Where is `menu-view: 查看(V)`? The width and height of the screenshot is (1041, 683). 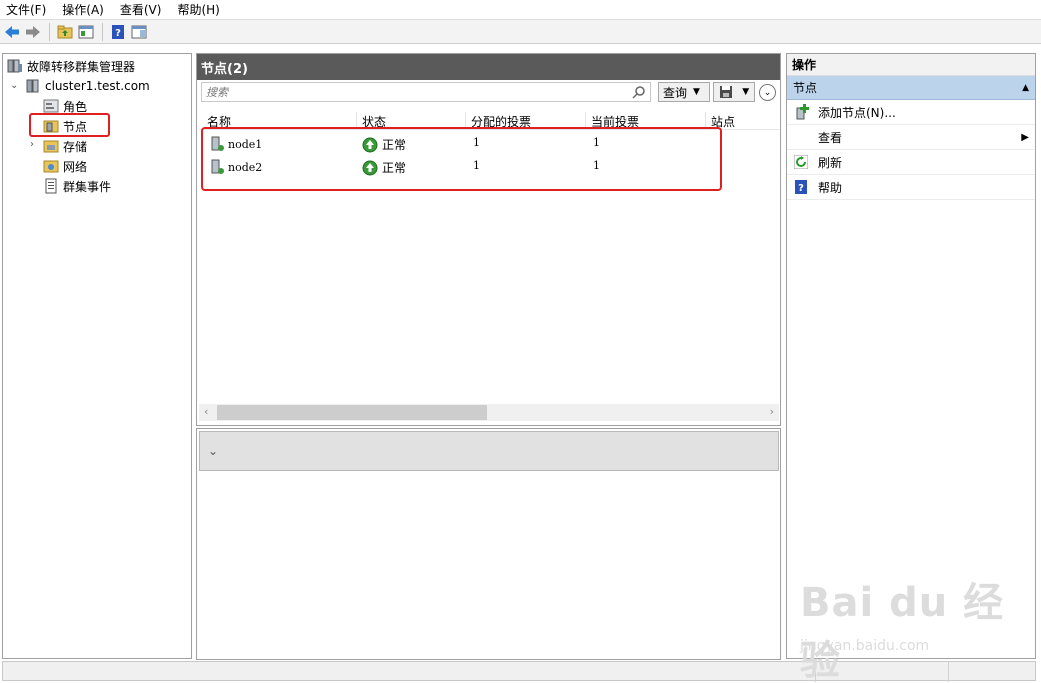 menu-view: 查看(V) is located at coordinates (141, 9).